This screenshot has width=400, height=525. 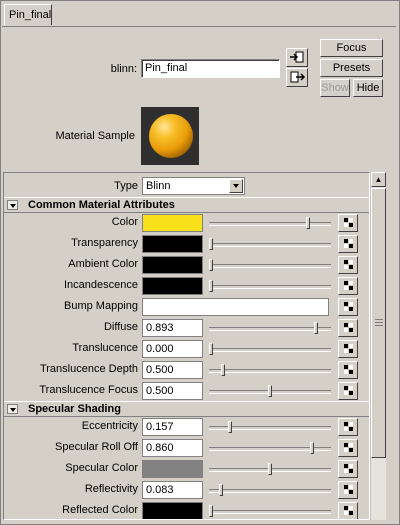 I want to click on bump-mapping-field, so click(x=235, y=307).